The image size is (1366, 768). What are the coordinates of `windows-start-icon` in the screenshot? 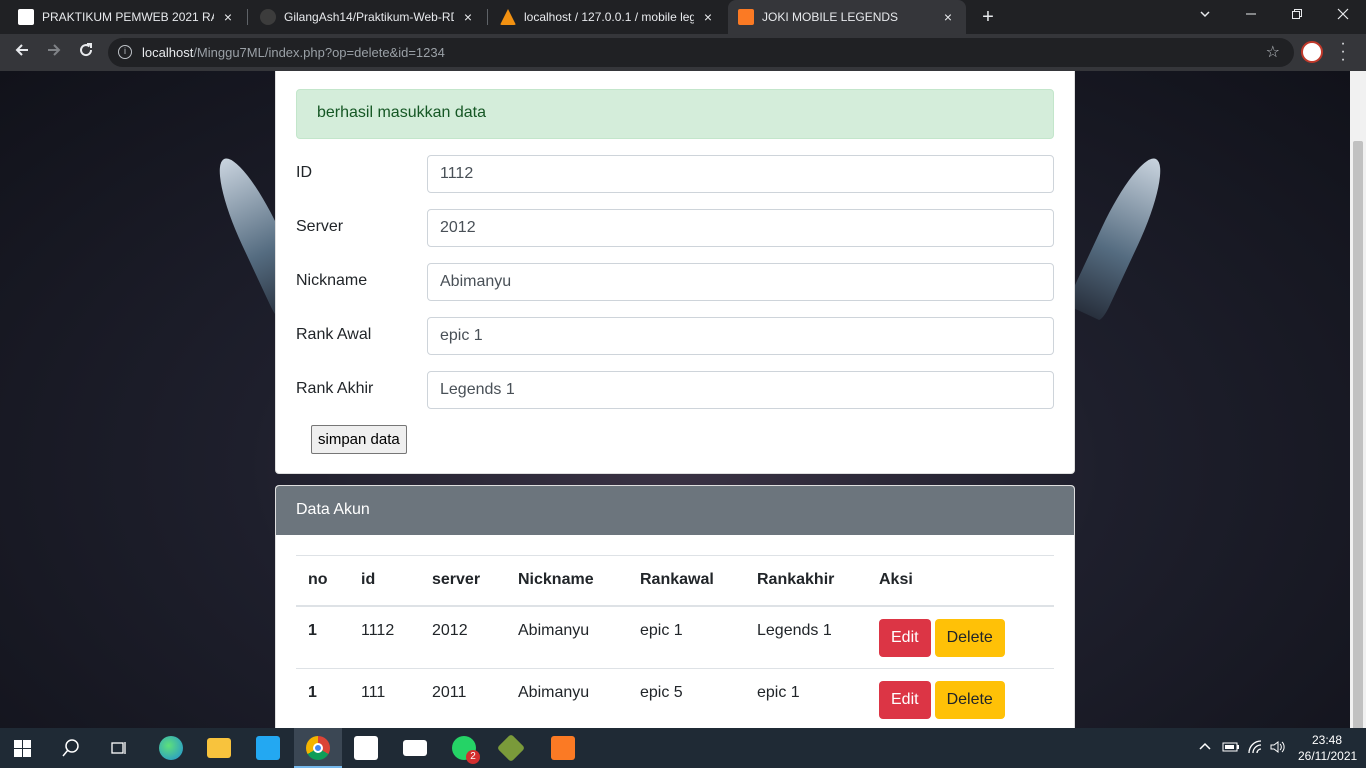 It's located at (22, 748).